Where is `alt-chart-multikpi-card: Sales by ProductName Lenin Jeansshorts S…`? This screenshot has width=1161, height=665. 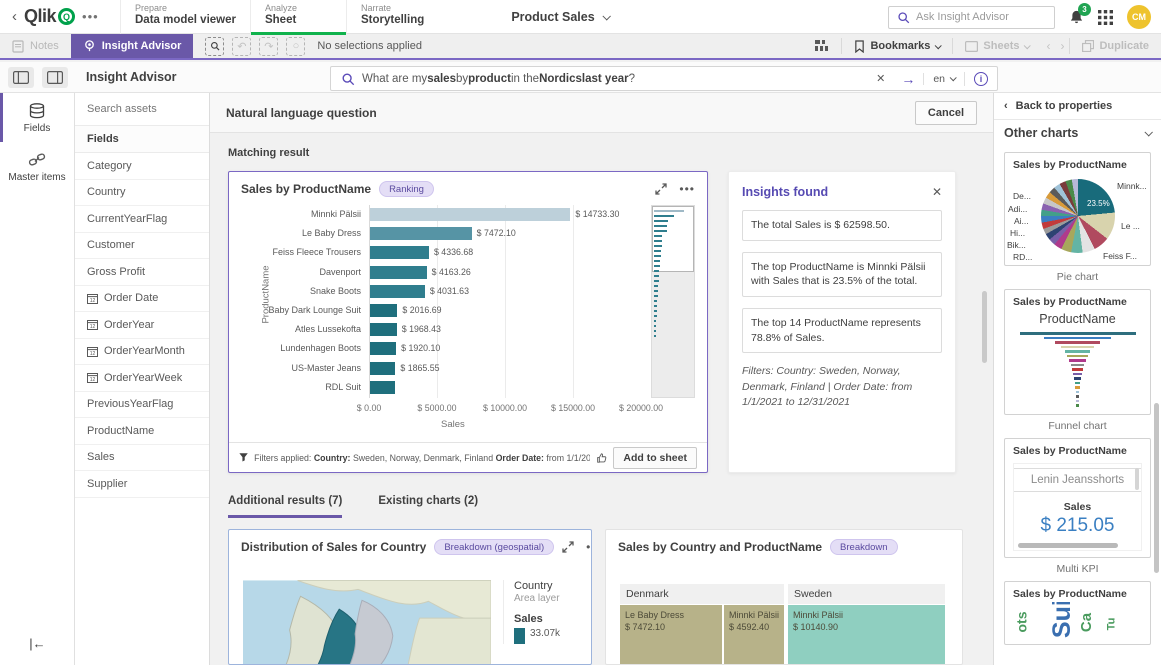 alt-chart-multikpi-card: Sales by ProductName Lenin Jeansshorts S… is located at coordinates (1077, 498).